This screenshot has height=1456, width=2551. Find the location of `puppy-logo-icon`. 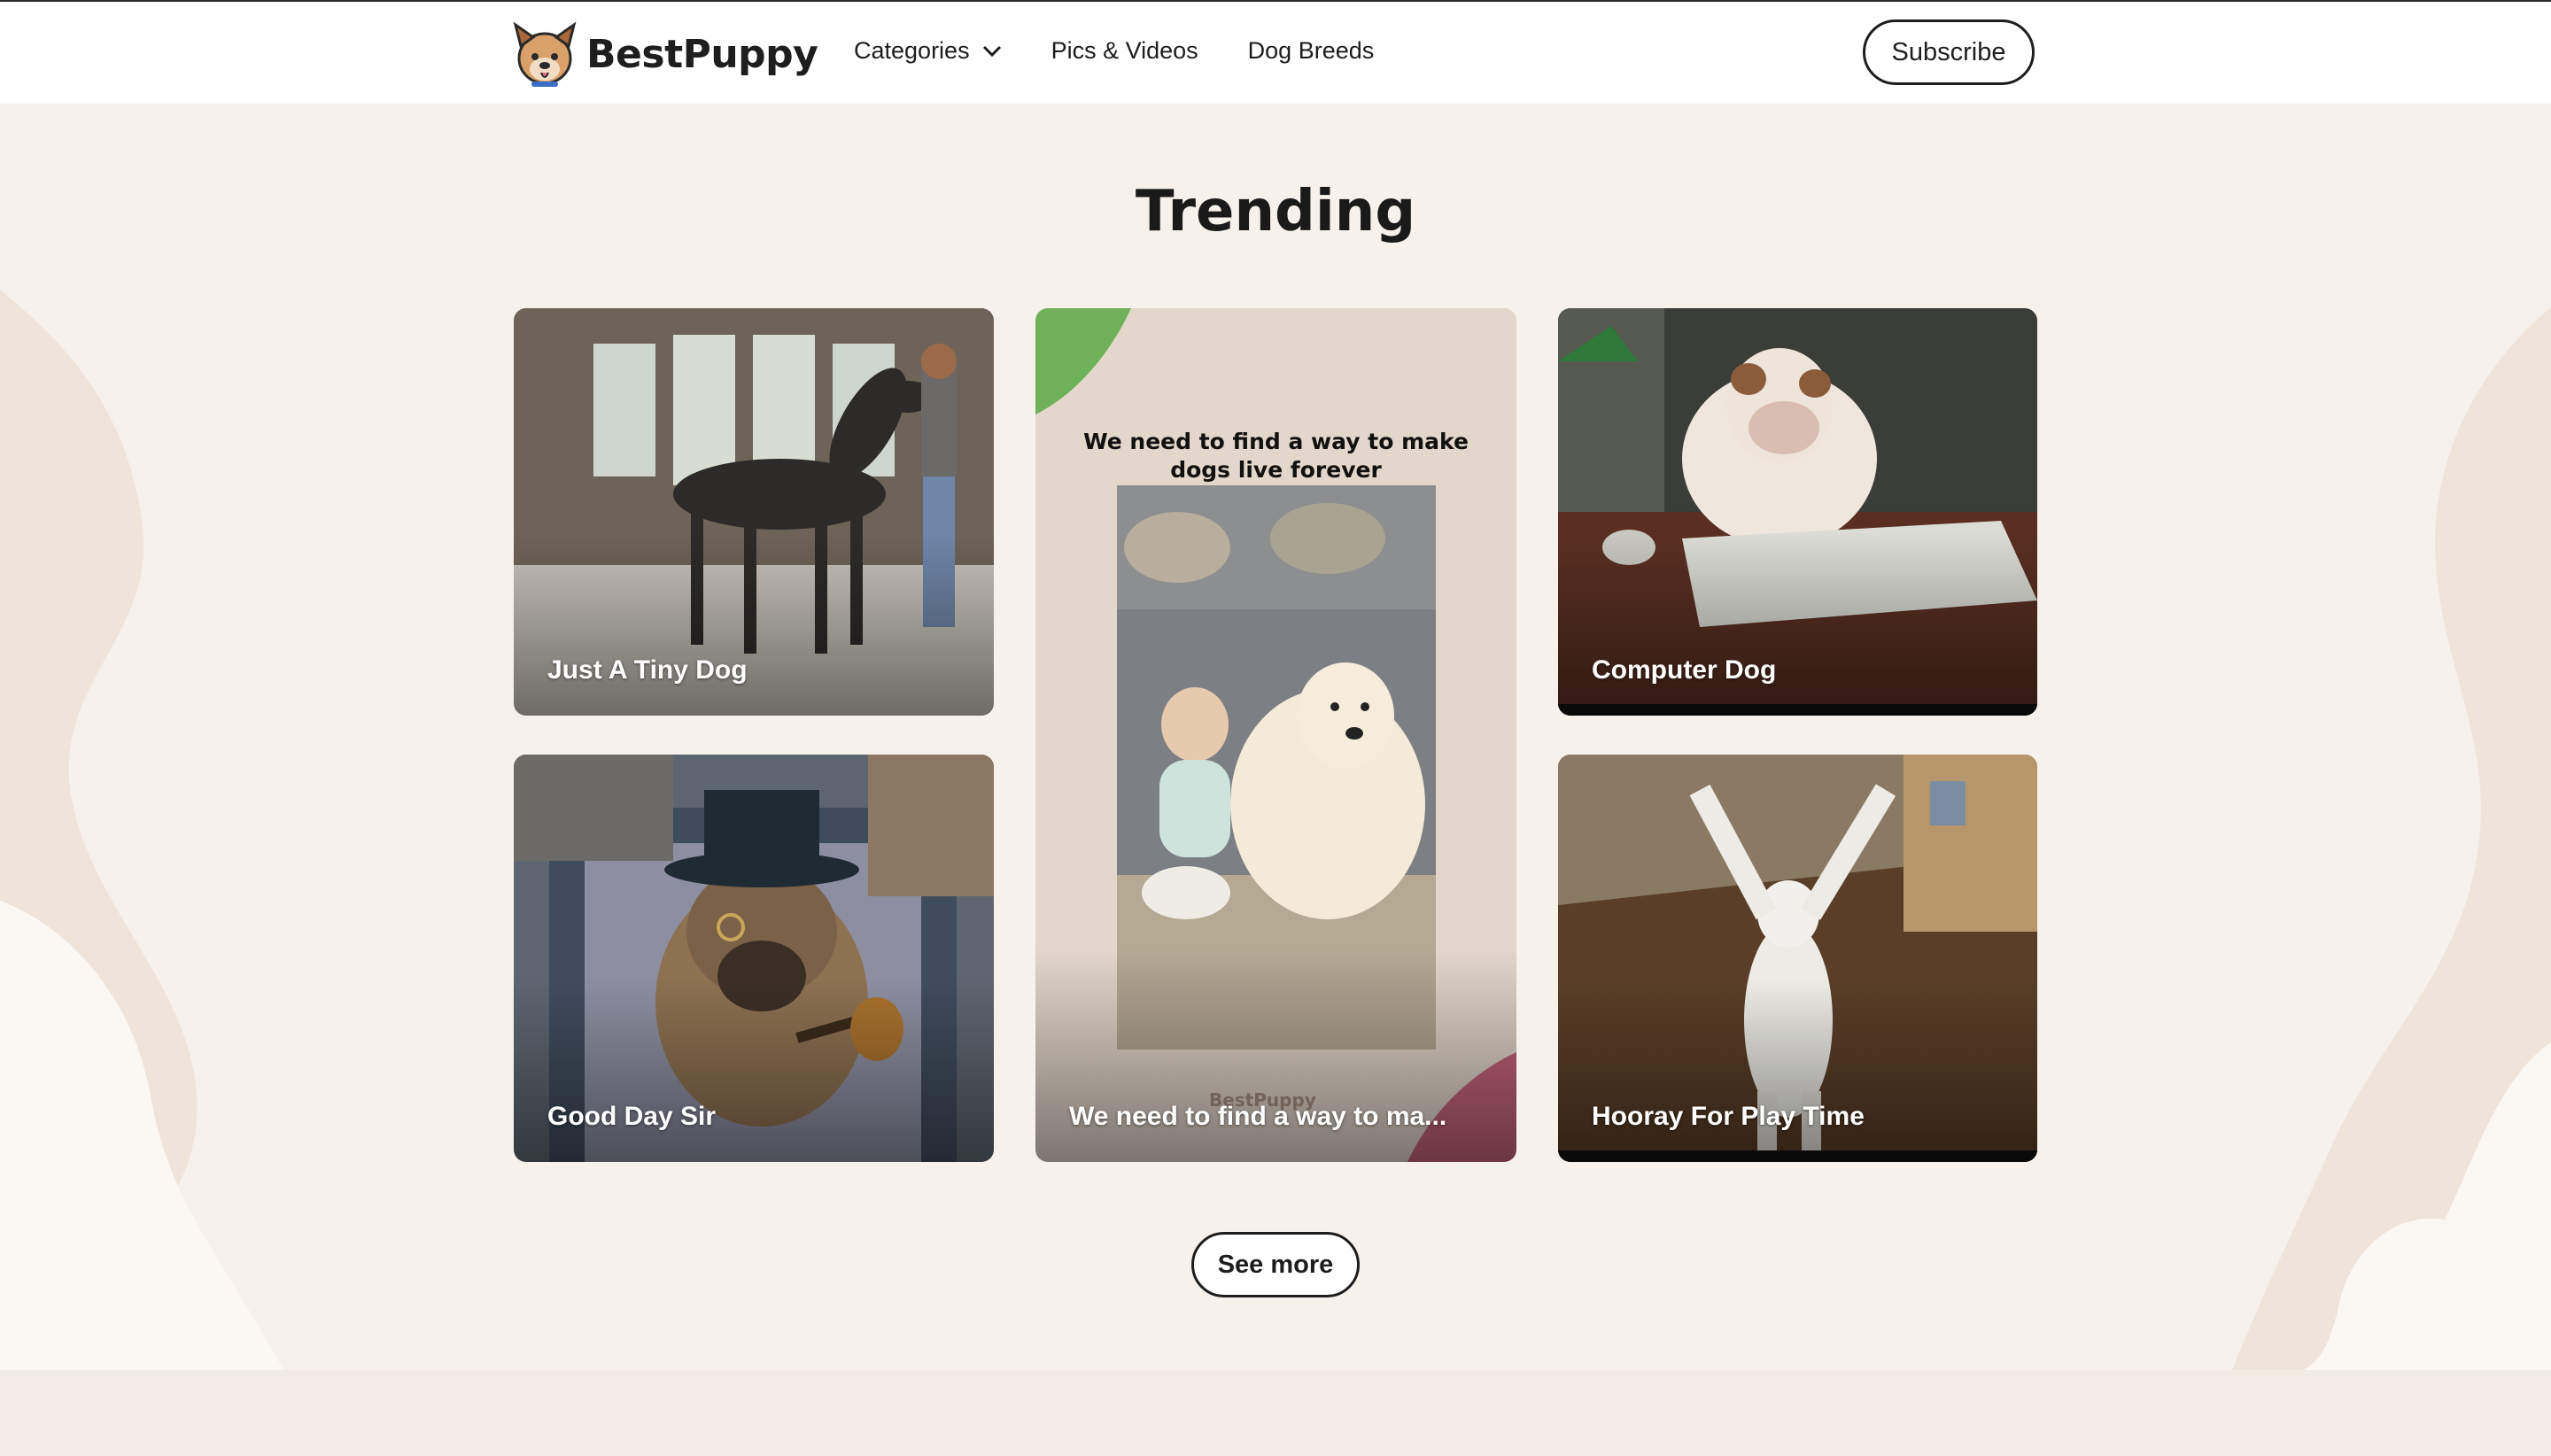

puppy-logo-icon is located at coordinates (545, 54).